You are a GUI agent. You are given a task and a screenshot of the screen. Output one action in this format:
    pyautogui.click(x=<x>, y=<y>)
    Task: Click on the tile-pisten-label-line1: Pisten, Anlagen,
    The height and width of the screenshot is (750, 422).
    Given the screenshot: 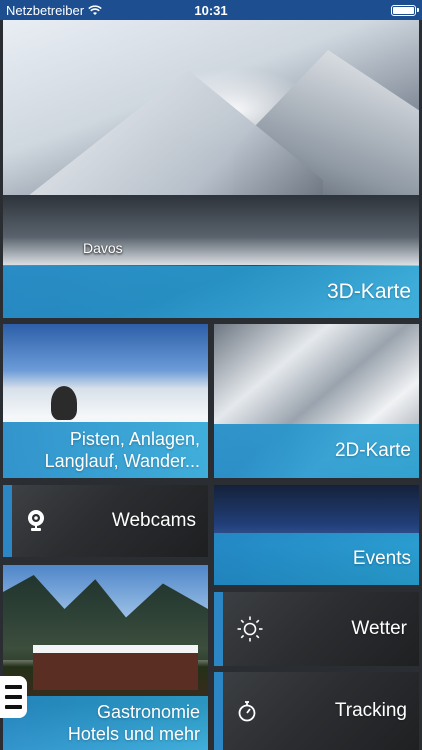 What is the action you would take?
    pyautogui.click(x=134, y=438)
    